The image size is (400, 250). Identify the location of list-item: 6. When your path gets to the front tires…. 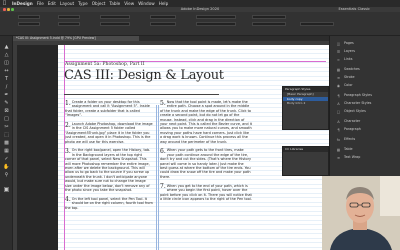
(206, 163).